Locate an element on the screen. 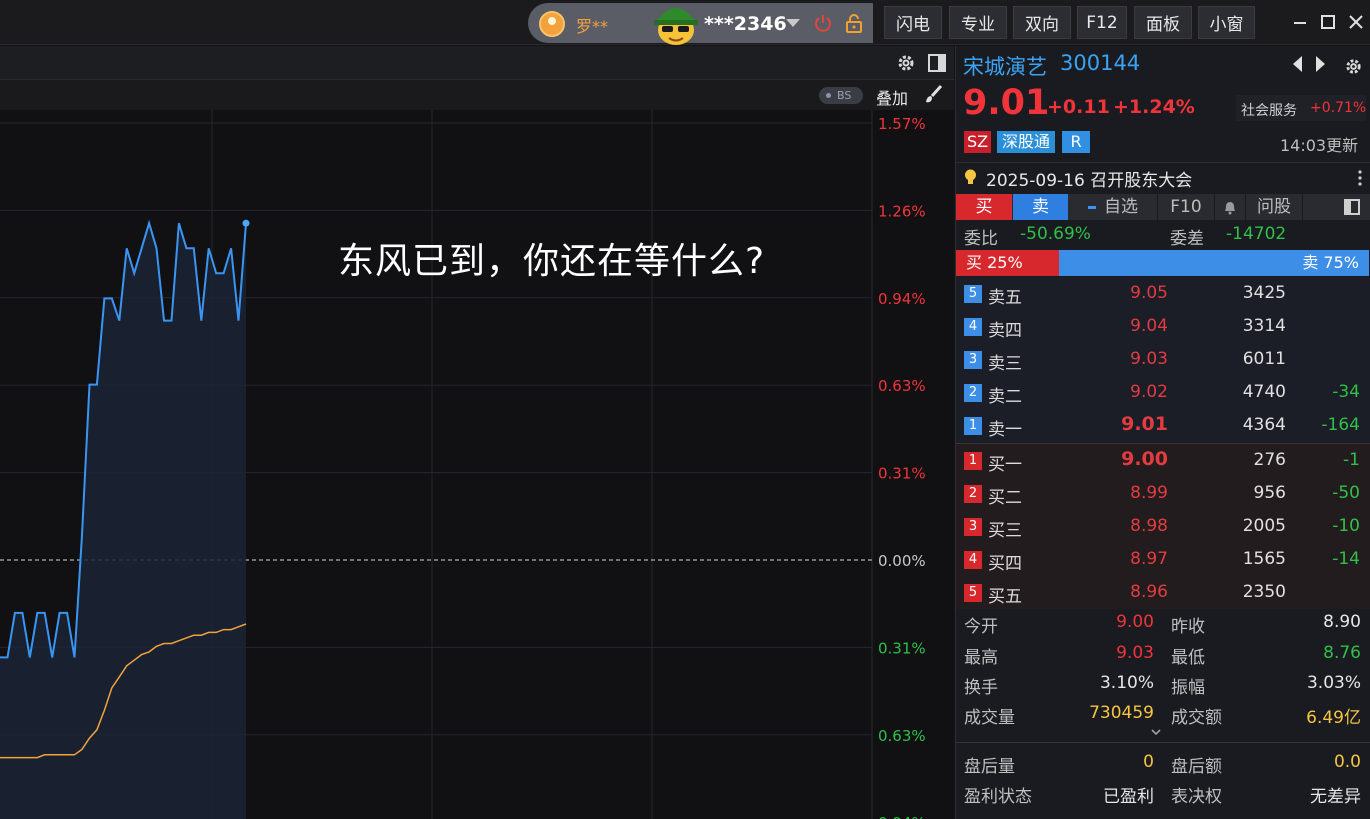  pro-button: 专业 is located at coordinates (978, 22).